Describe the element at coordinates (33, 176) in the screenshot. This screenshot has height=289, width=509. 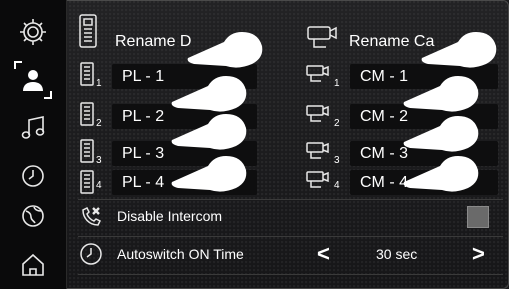
I see `clock-icon` at that location.